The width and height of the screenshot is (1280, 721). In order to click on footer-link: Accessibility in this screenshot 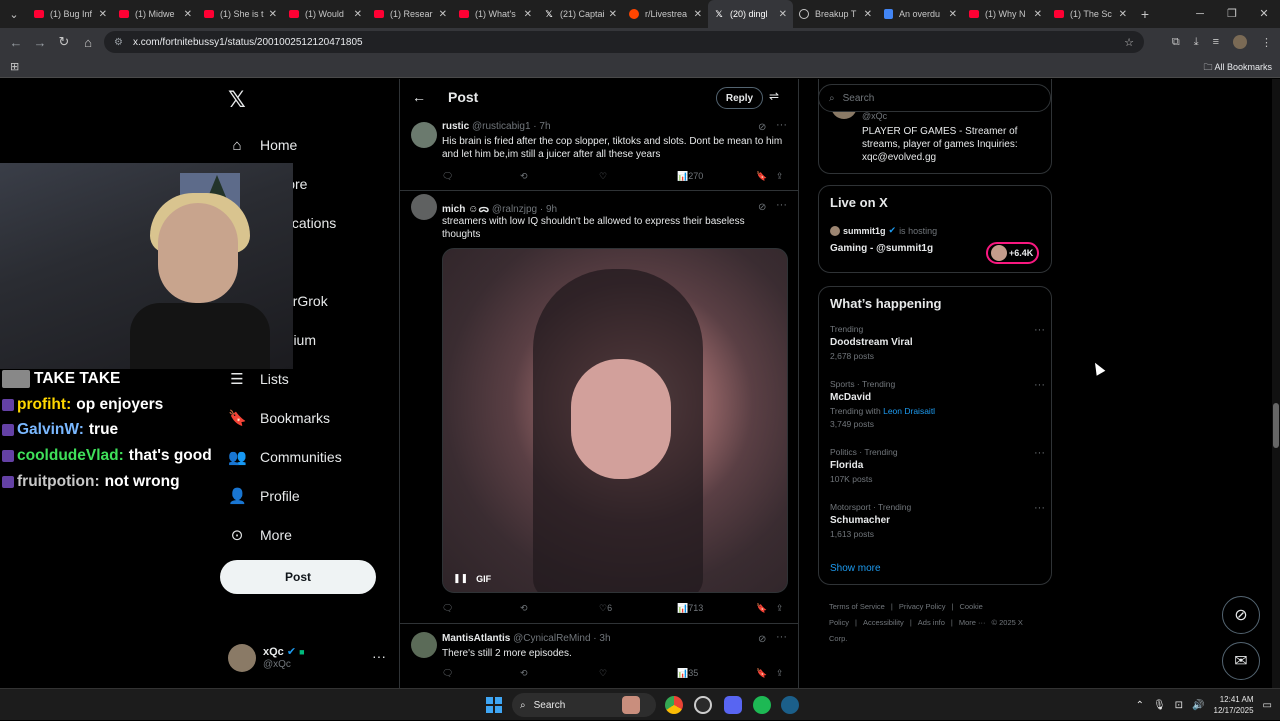, I will do `click(883, 622)`.